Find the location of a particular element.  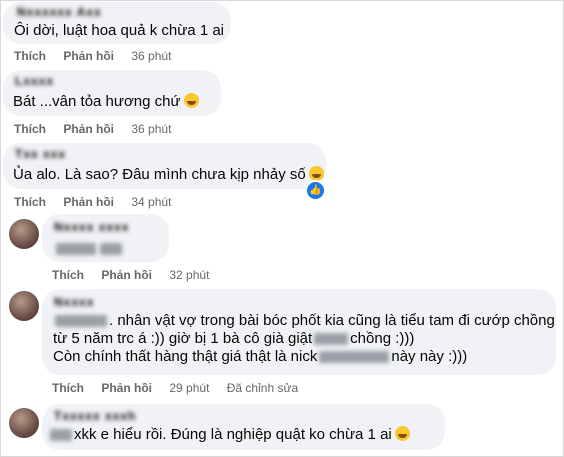

blurred-text is located at coordinates (89, 249).